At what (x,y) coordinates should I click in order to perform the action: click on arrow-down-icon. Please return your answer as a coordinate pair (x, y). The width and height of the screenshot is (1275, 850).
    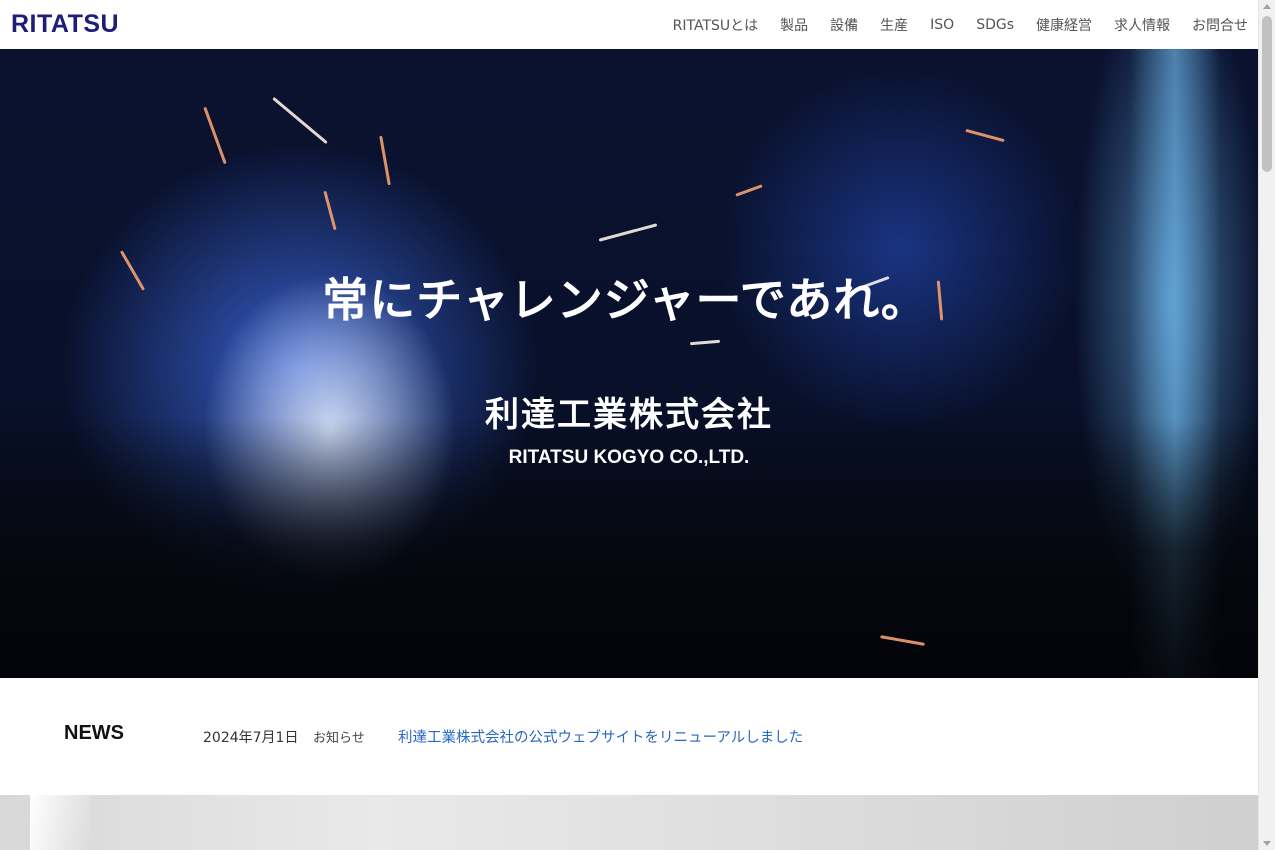
    Looking at the image, I should click on (1267, 843).